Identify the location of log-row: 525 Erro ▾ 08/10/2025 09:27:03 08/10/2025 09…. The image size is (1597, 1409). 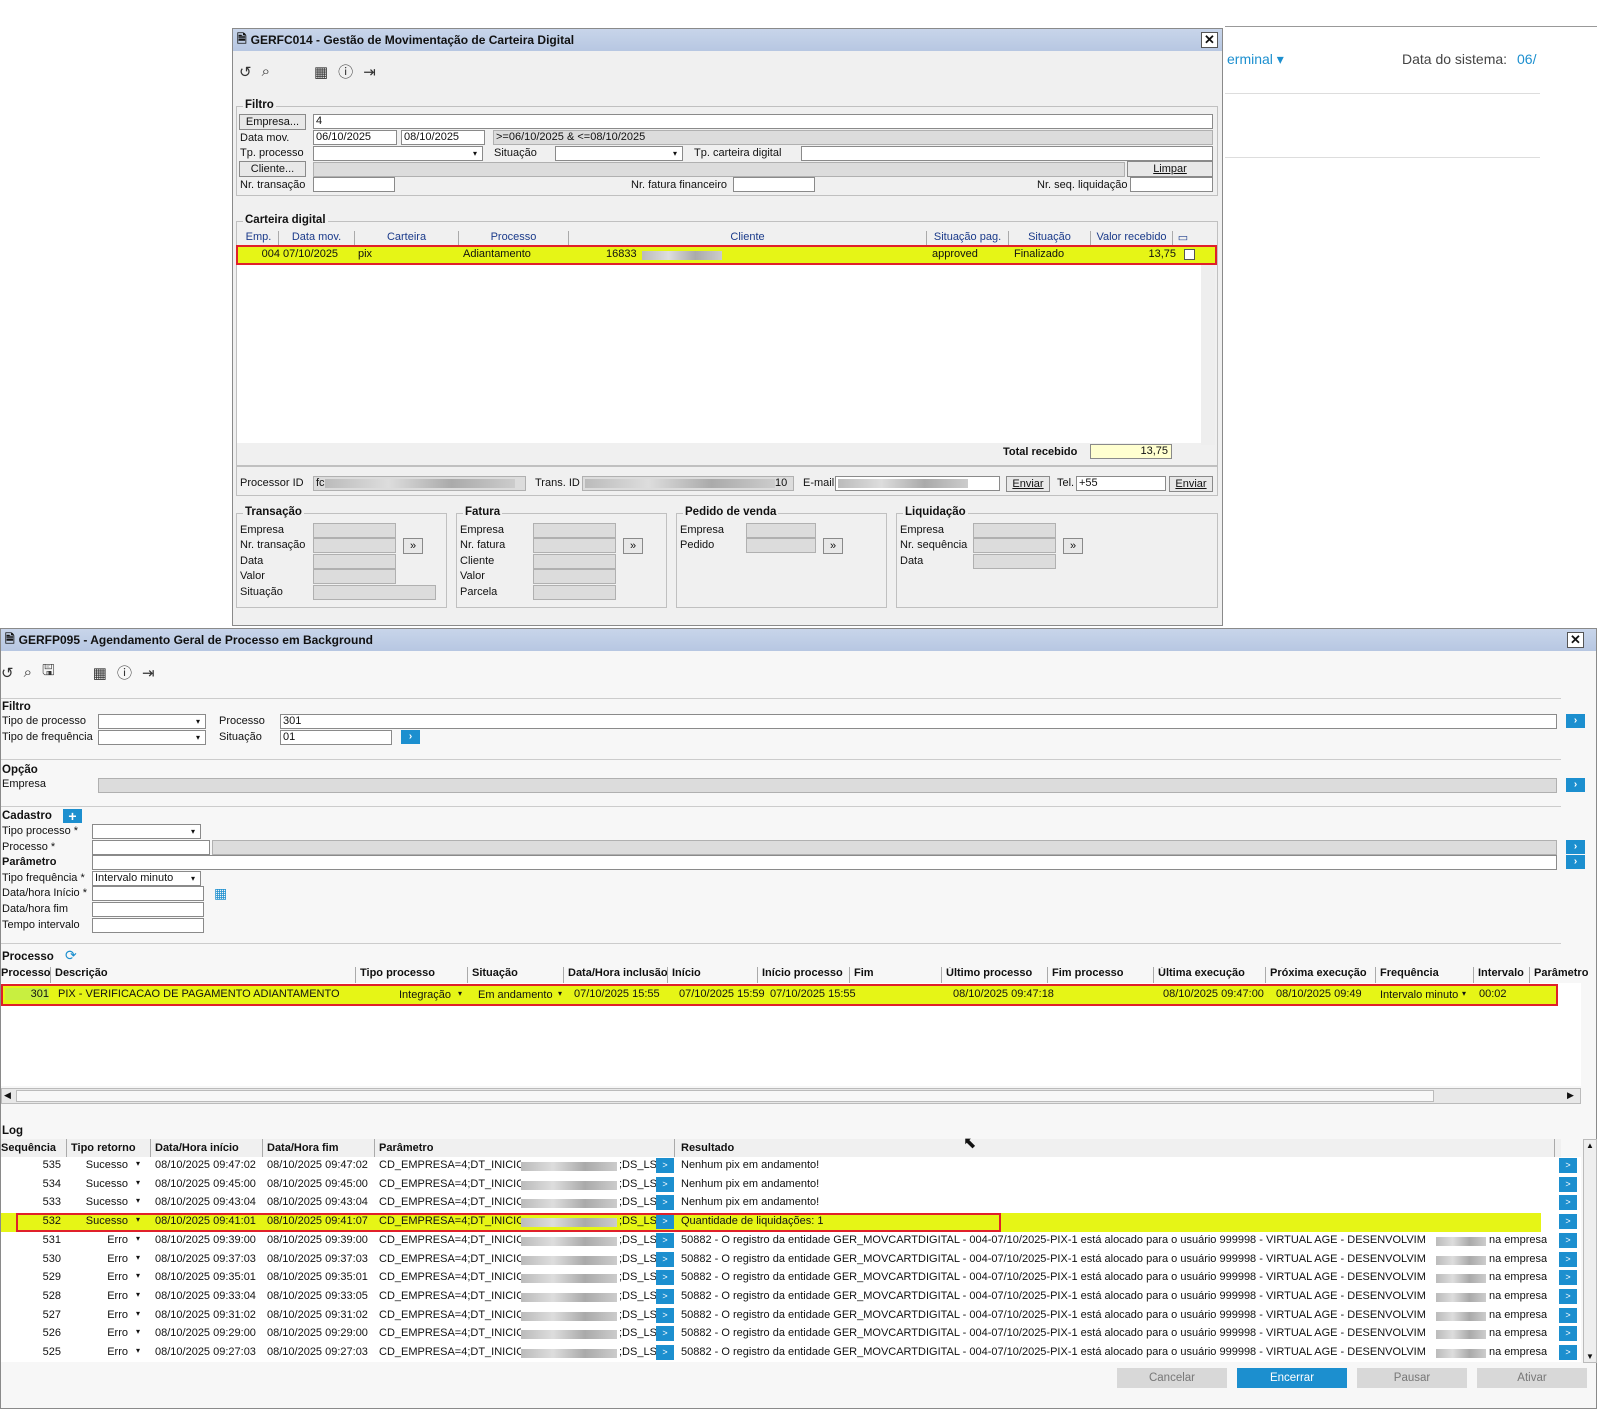
(789, 1353).